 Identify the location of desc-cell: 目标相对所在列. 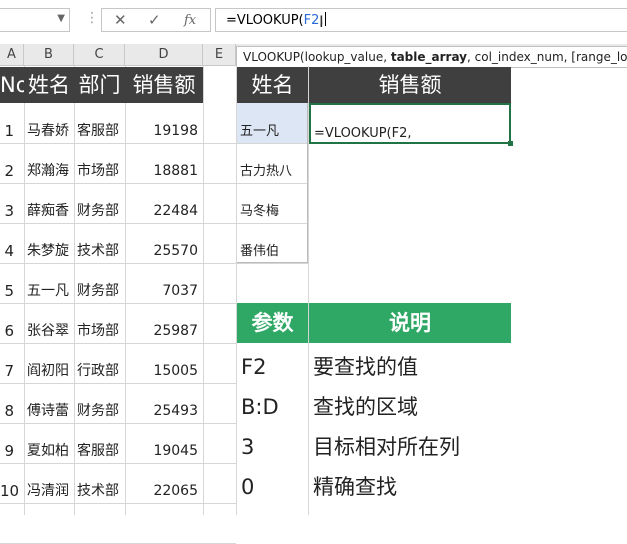
(410, 443).